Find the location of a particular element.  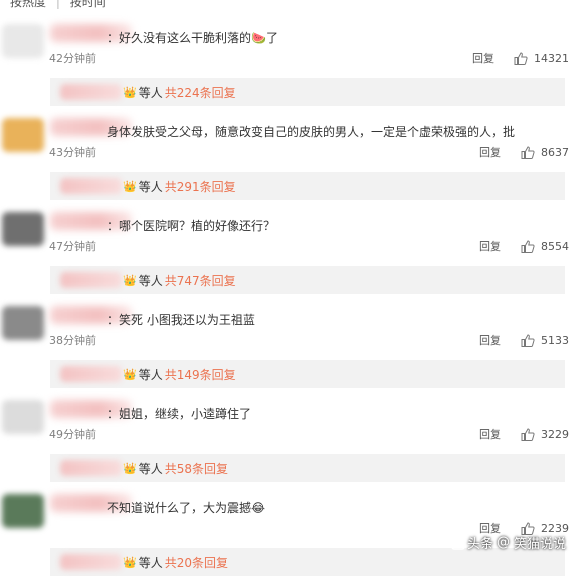

watermark-account: 笑猫说说 is located at coordinates (539, 544).